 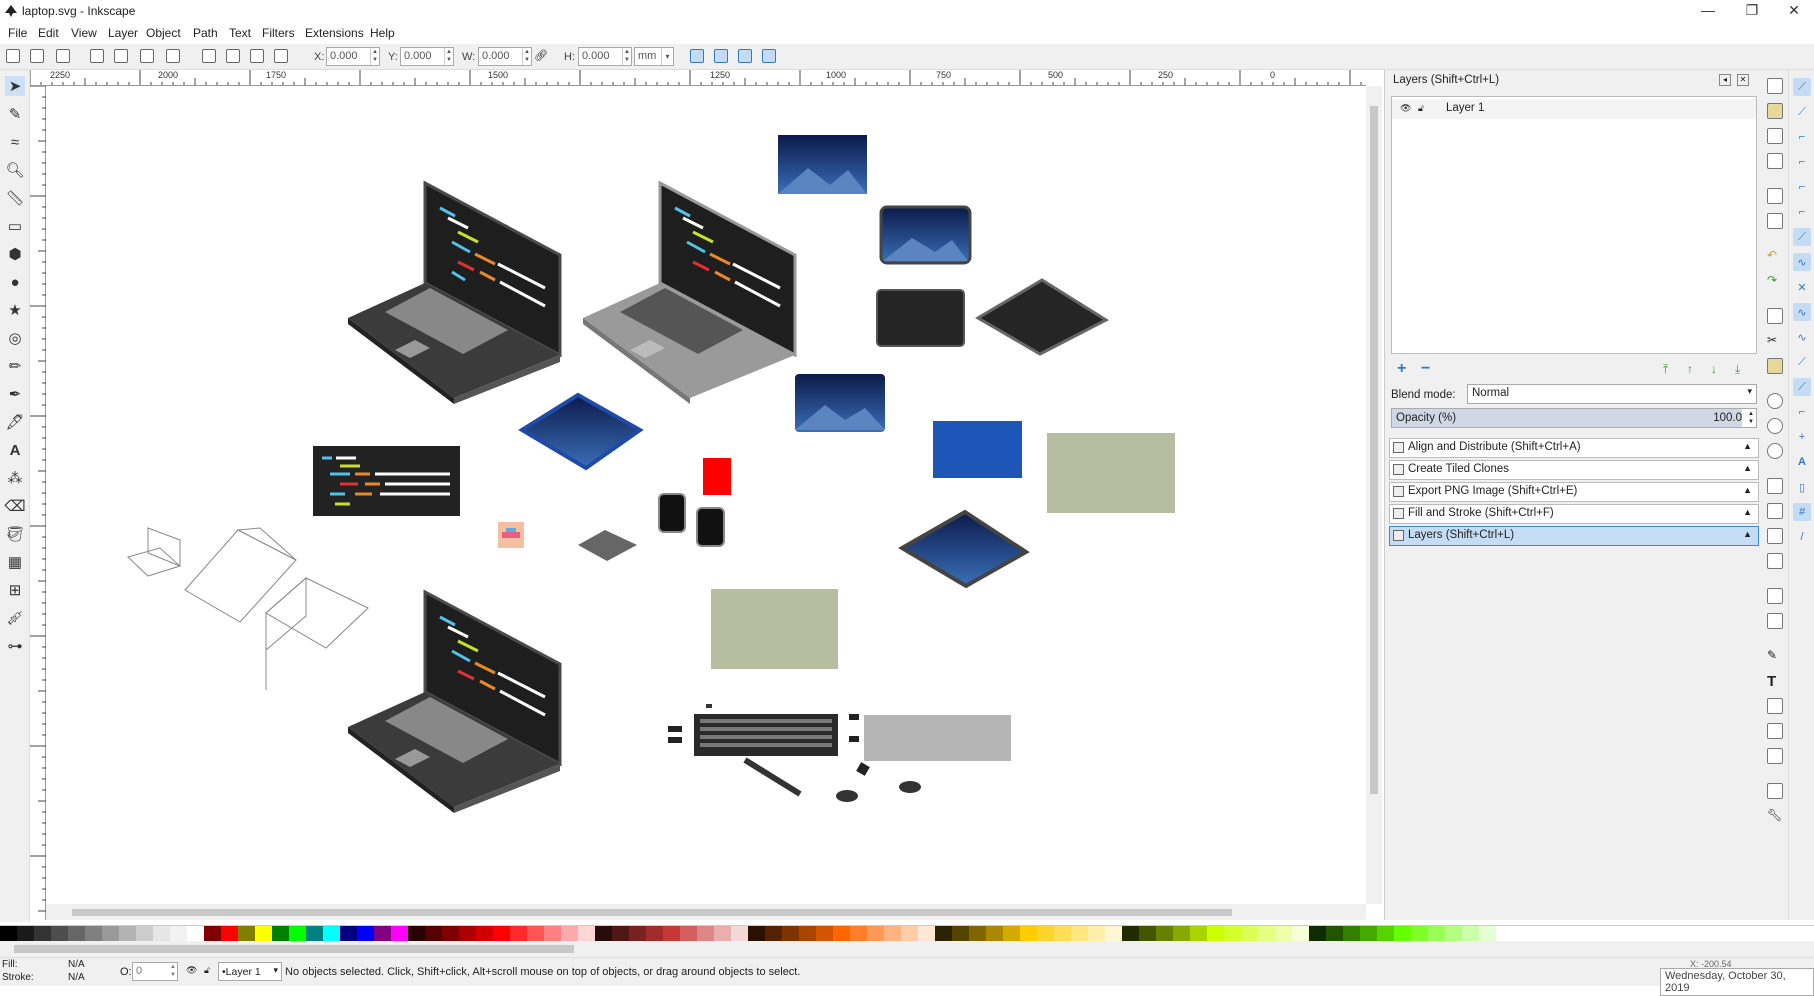 What do you see at coordinates (427, 56) in the screenshot?
I see `y-field: 0.000 ▲ ▼` at bounding box center [427, 56].